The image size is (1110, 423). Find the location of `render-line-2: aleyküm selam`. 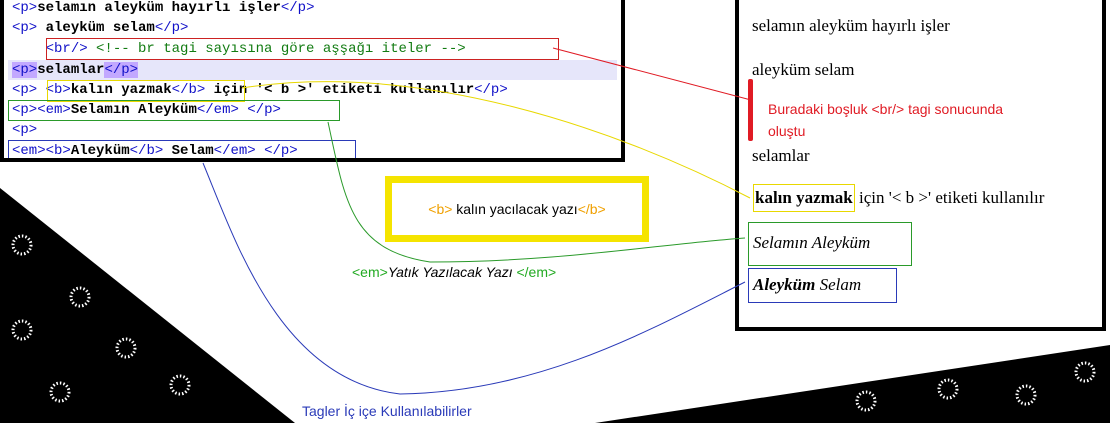

render-line-2: aleyküm selam is located at coordinates (803, 70).